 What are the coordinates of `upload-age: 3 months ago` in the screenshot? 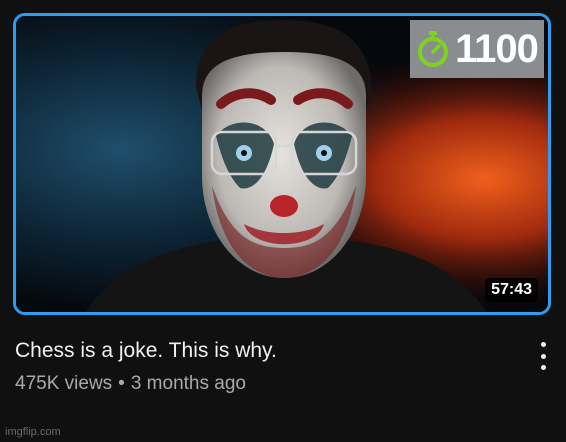 It's located at (188, 383).